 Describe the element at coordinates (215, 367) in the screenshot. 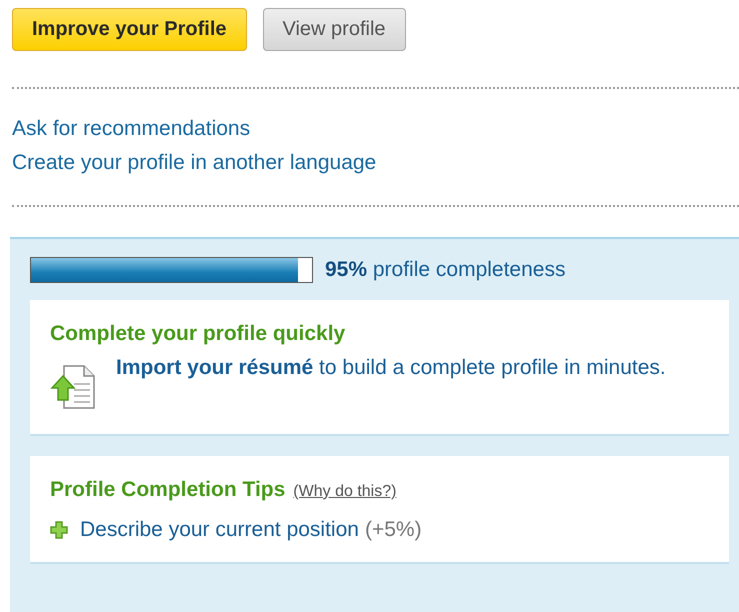

I see `import-resume-link: Import your résumé` at that location.